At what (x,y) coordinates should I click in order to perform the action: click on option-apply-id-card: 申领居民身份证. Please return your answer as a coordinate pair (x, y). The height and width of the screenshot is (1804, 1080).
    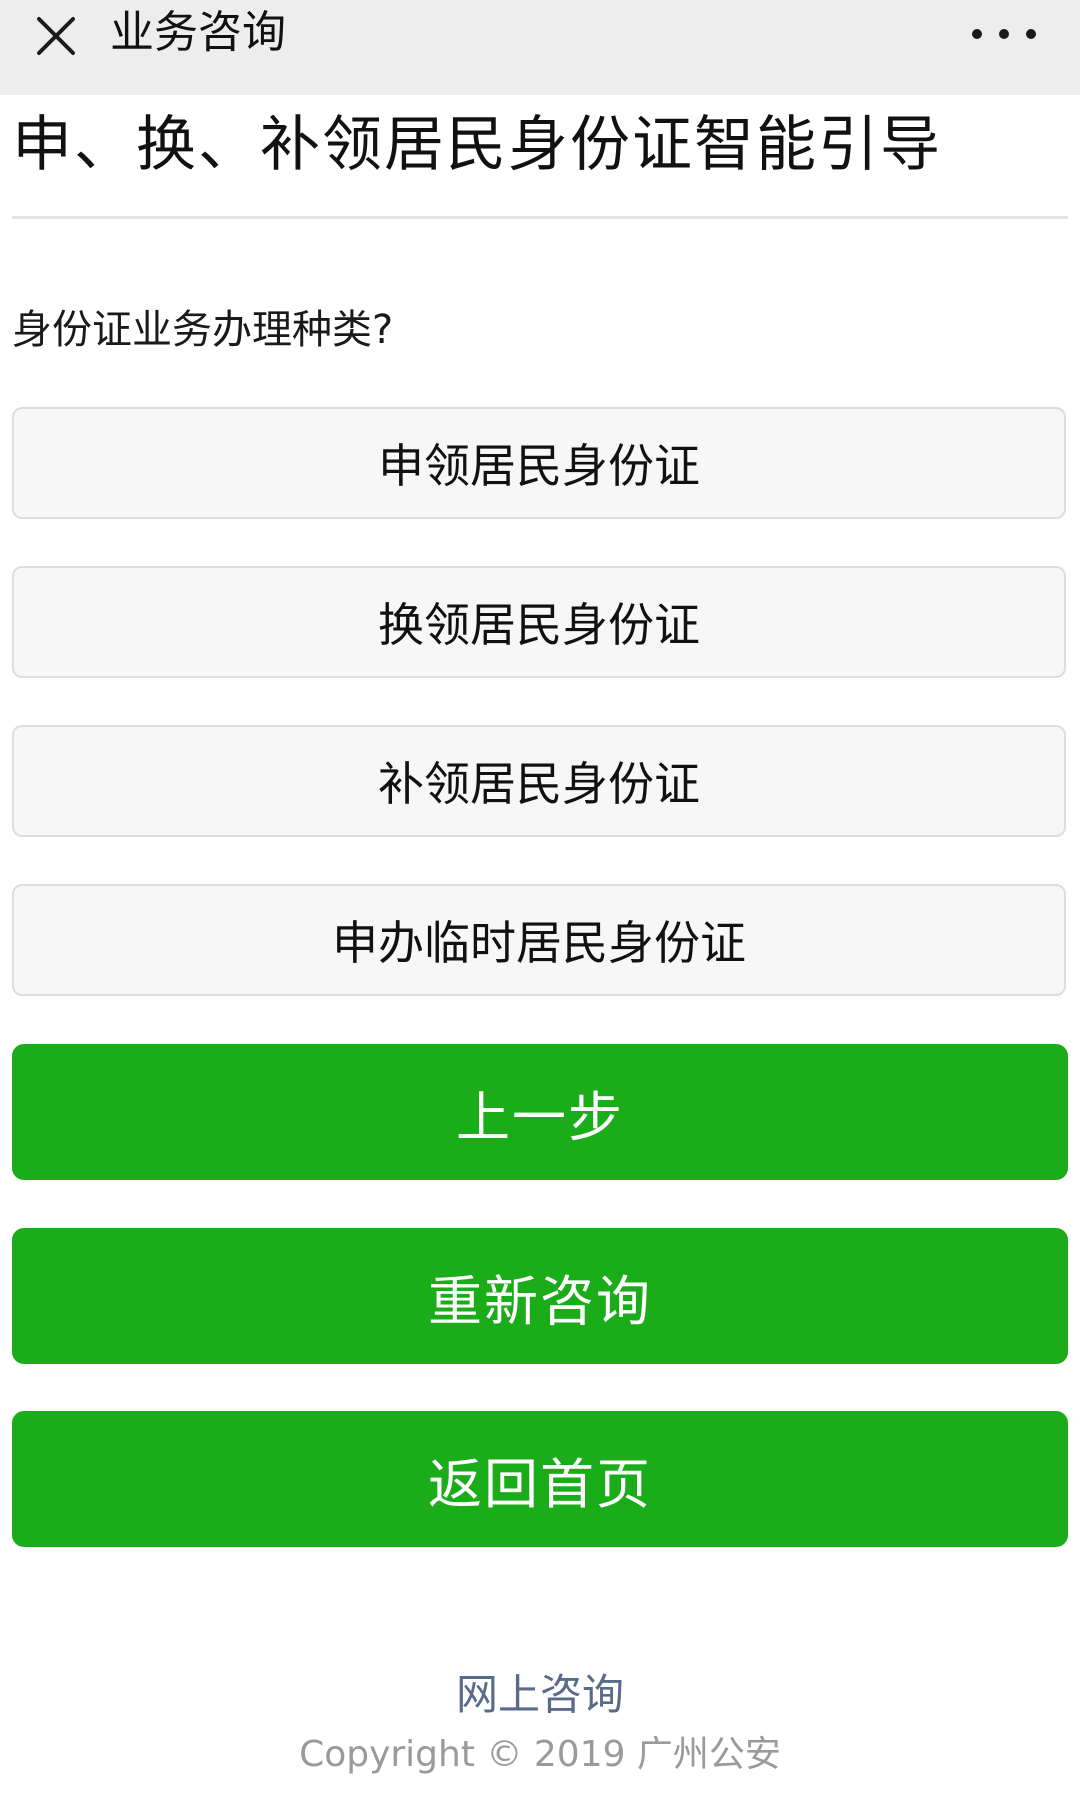
    Looking at the image, I should click on (539, 463).